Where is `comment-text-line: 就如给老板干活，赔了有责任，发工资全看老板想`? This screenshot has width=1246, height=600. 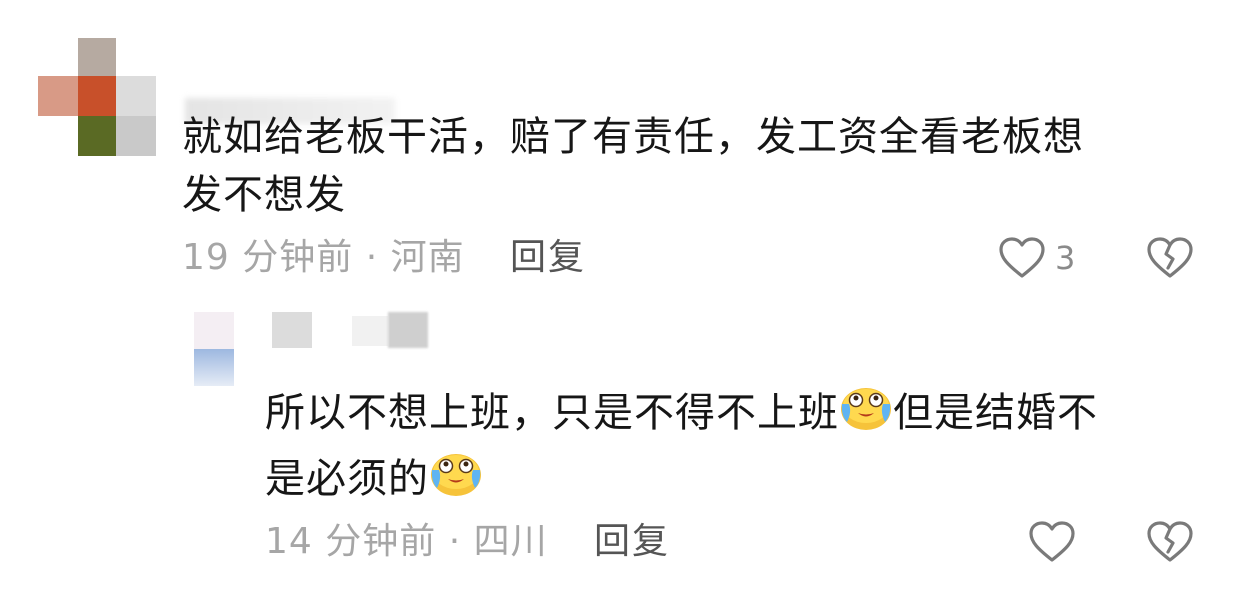
comment-text-line: 就如给老板干活，赔了有责任，发工资全看老板想 is located at coordinates (633, 137).